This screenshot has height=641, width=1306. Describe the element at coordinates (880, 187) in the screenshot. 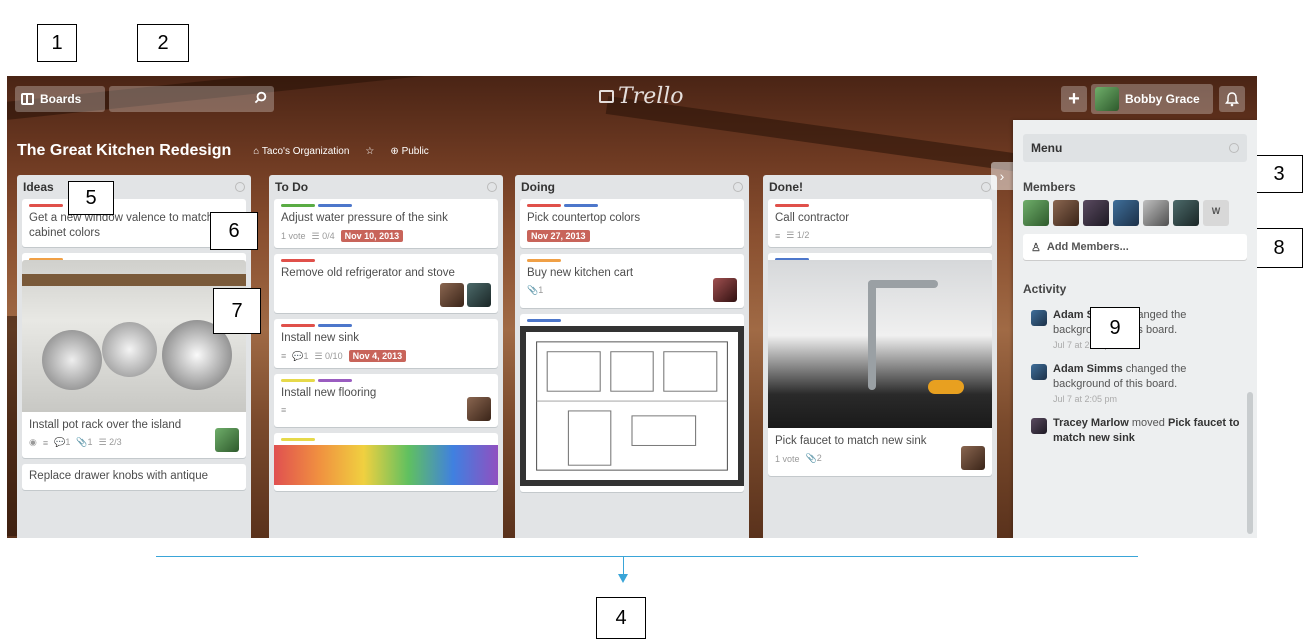

I see `list-header: Done!` at that location.